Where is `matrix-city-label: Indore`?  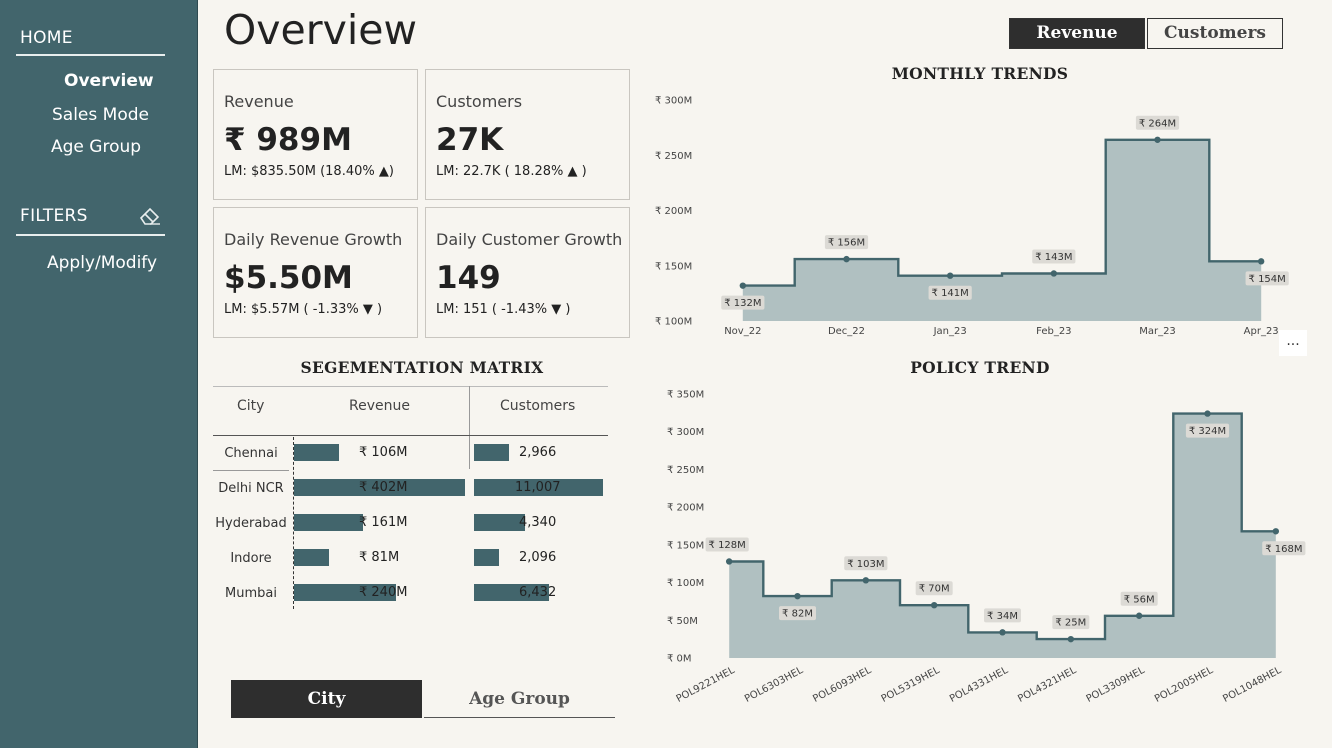 matrix-city-label: Indore is located at coordinates (251, 558).